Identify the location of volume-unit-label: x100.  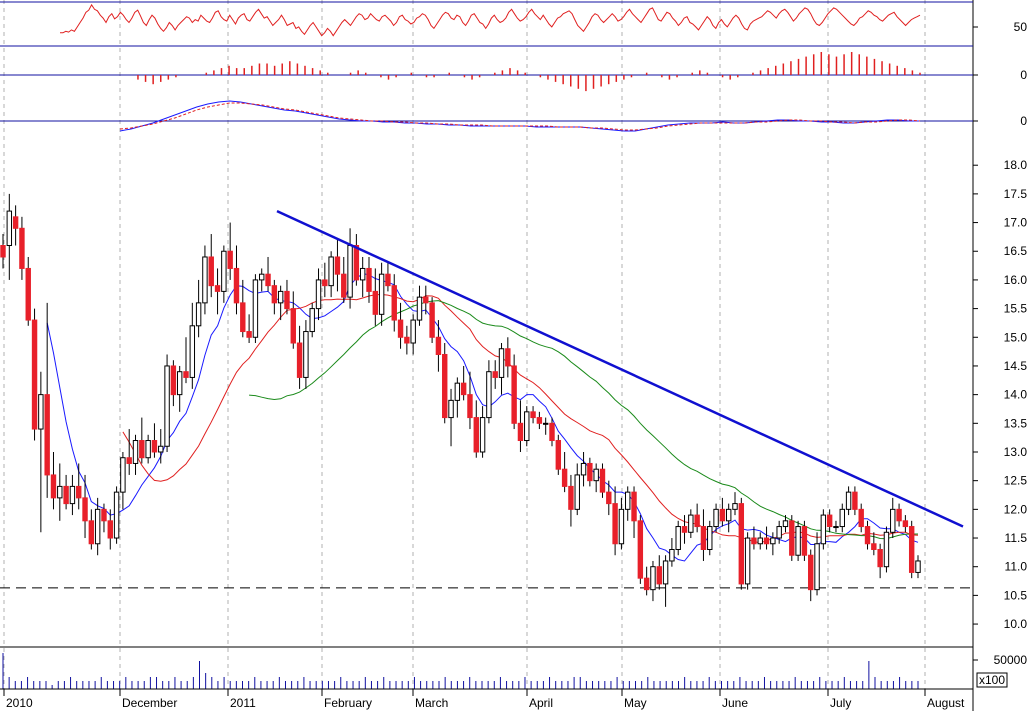
(992, 680).